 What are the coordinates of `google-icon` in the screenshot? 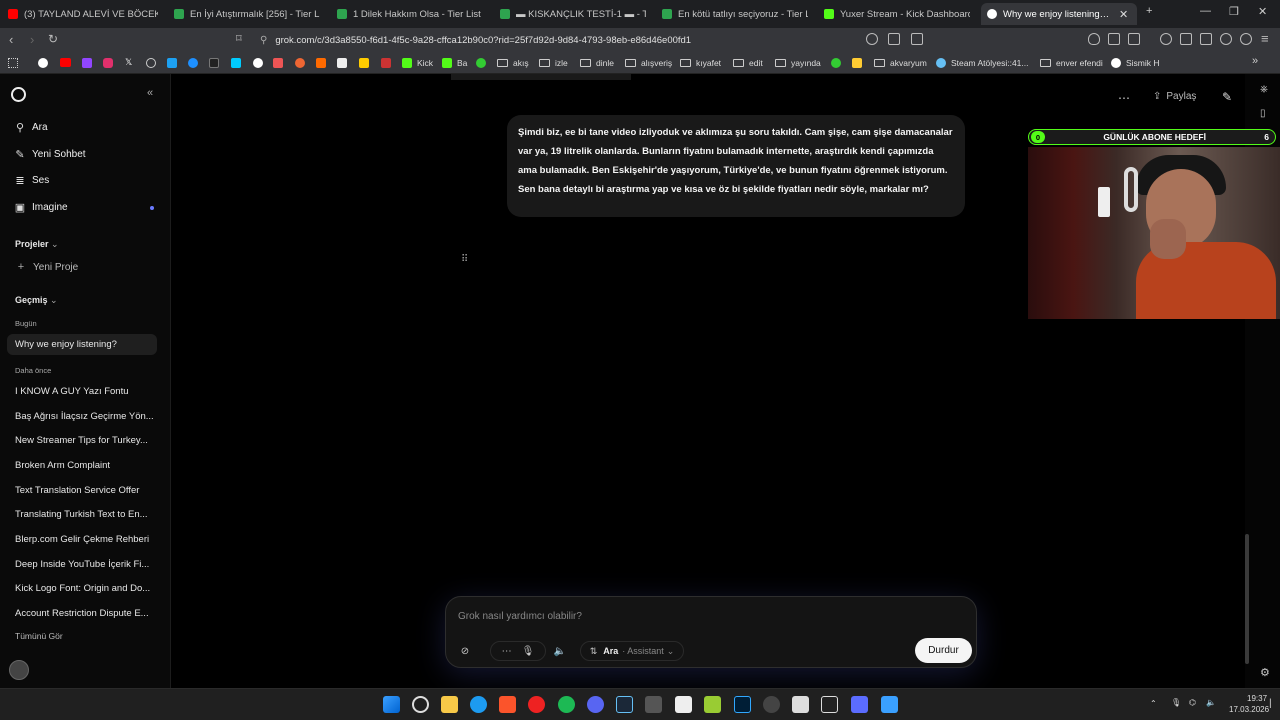 It's located at (43, 63).